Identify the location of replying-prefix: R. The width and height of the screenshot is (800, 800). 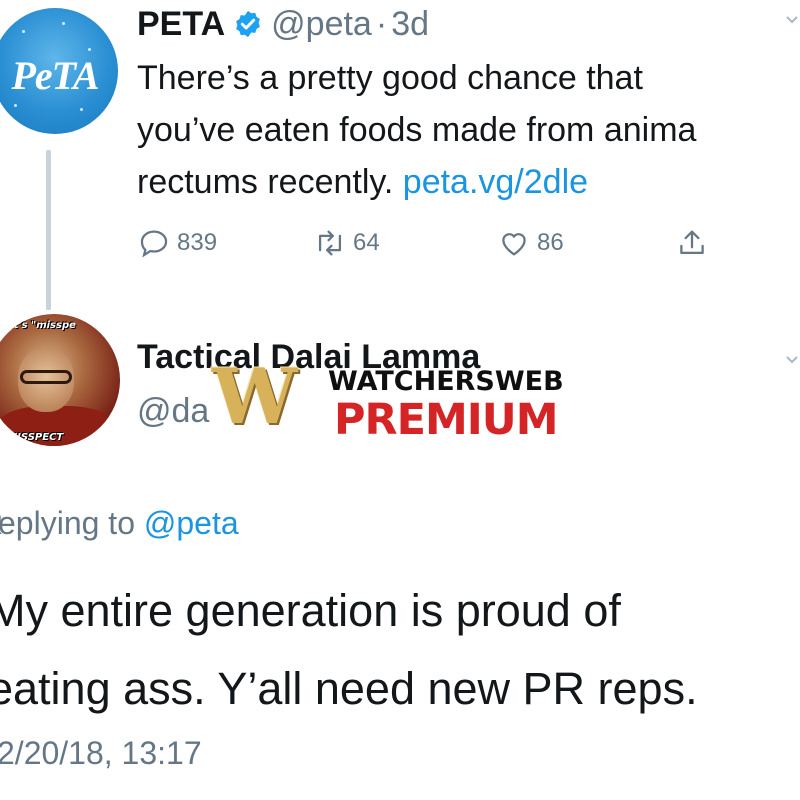
(1, 523).